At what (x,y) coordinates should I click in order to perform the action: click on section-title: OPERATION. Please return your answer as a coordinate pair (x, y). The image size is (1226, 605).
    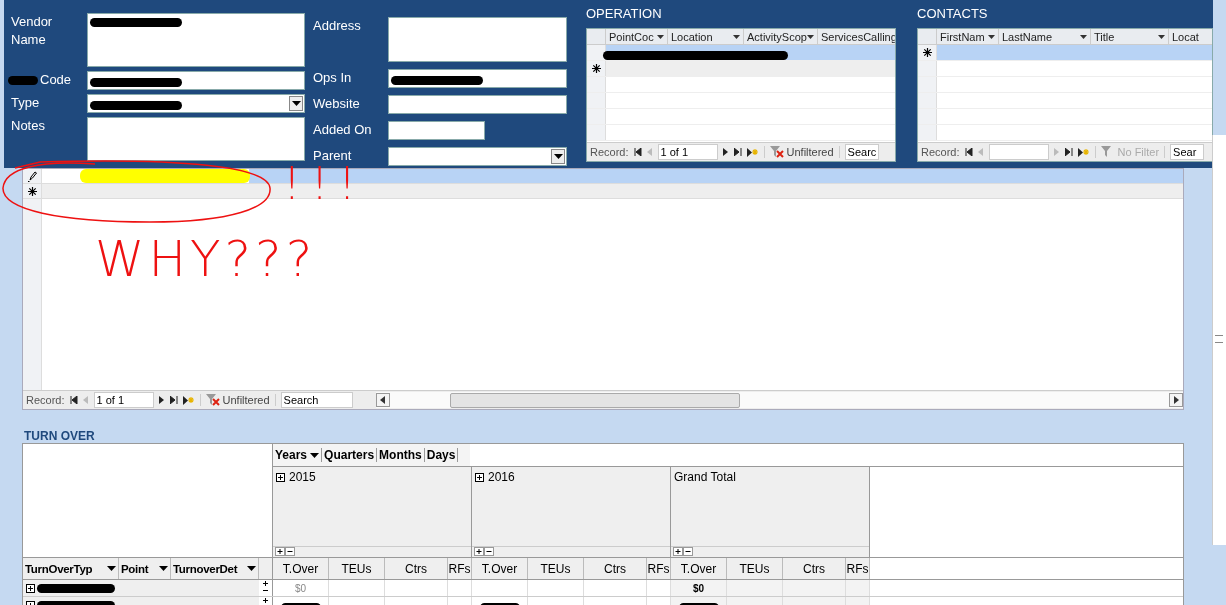
    Looking at the image, I should click on (624, 14).